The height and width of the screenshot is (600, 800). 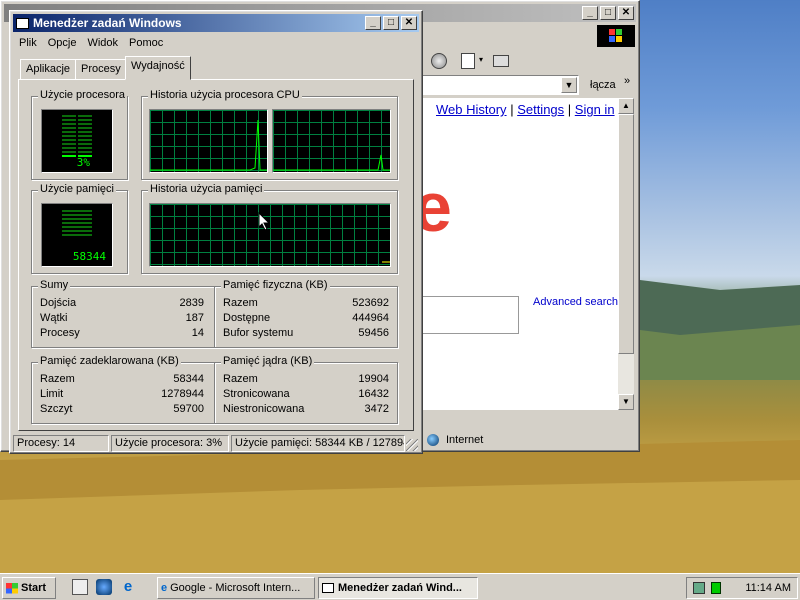 I want to click on task-manager-title-bar: Menedżer zadań Windows _ □ ✕, so click(x=216, y=23).